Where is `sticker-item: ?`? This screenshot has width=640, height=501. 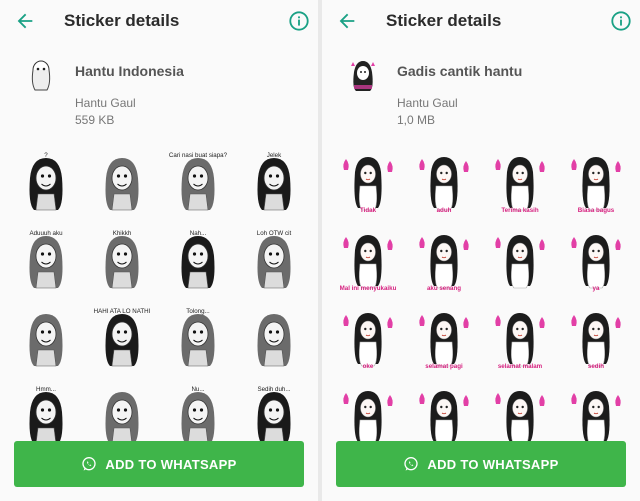
sticker-item: ? is located at coordinates (46, 182).